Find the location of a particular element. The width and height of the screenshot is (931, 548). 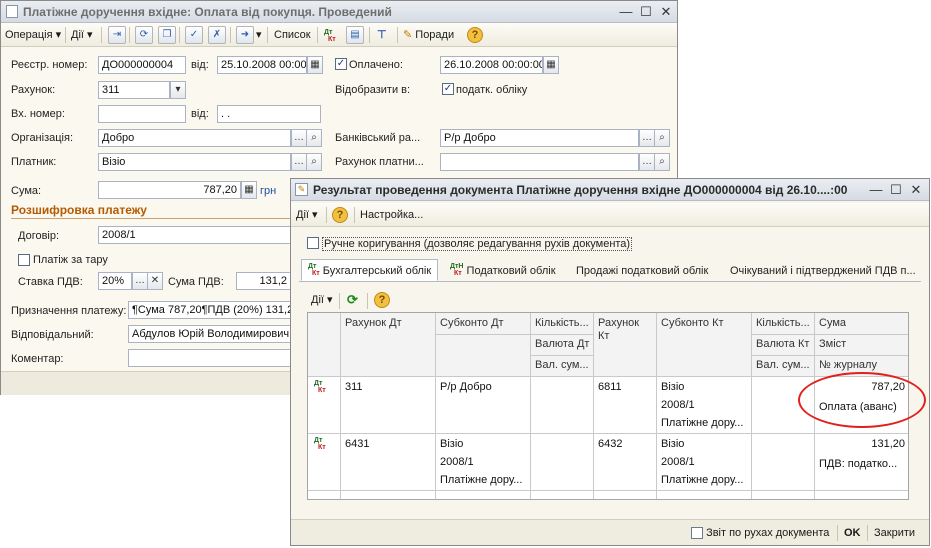

row2-subconto-dt-1: Візіо is located at coordinates (451, 444).